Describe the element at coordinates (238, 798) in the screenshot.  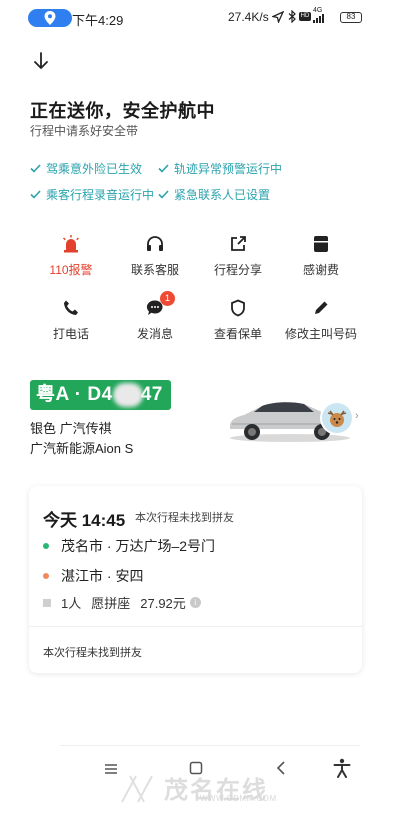
I see `watermark-url: WWW.GDMM.COM` at that location.